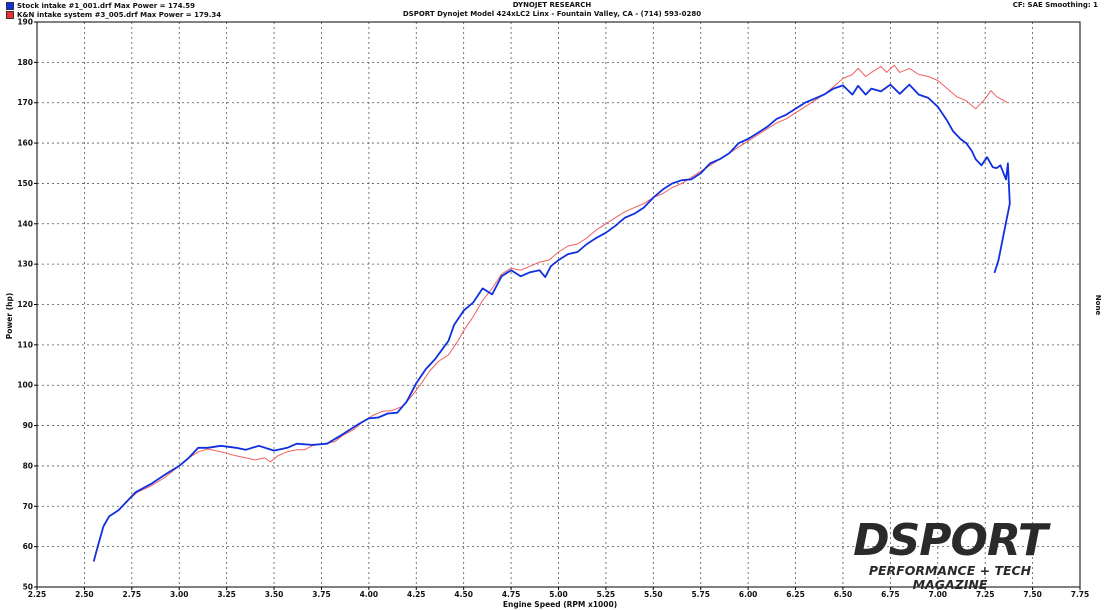 Image resolution: width=1104 pixels, height=610 pixels. What do you see at coordinates (1055, 5) in the screenshot?
I see `correction-smoothing-info: CF: SAE Smoothing: 1` at bounding box center [1055, 5].